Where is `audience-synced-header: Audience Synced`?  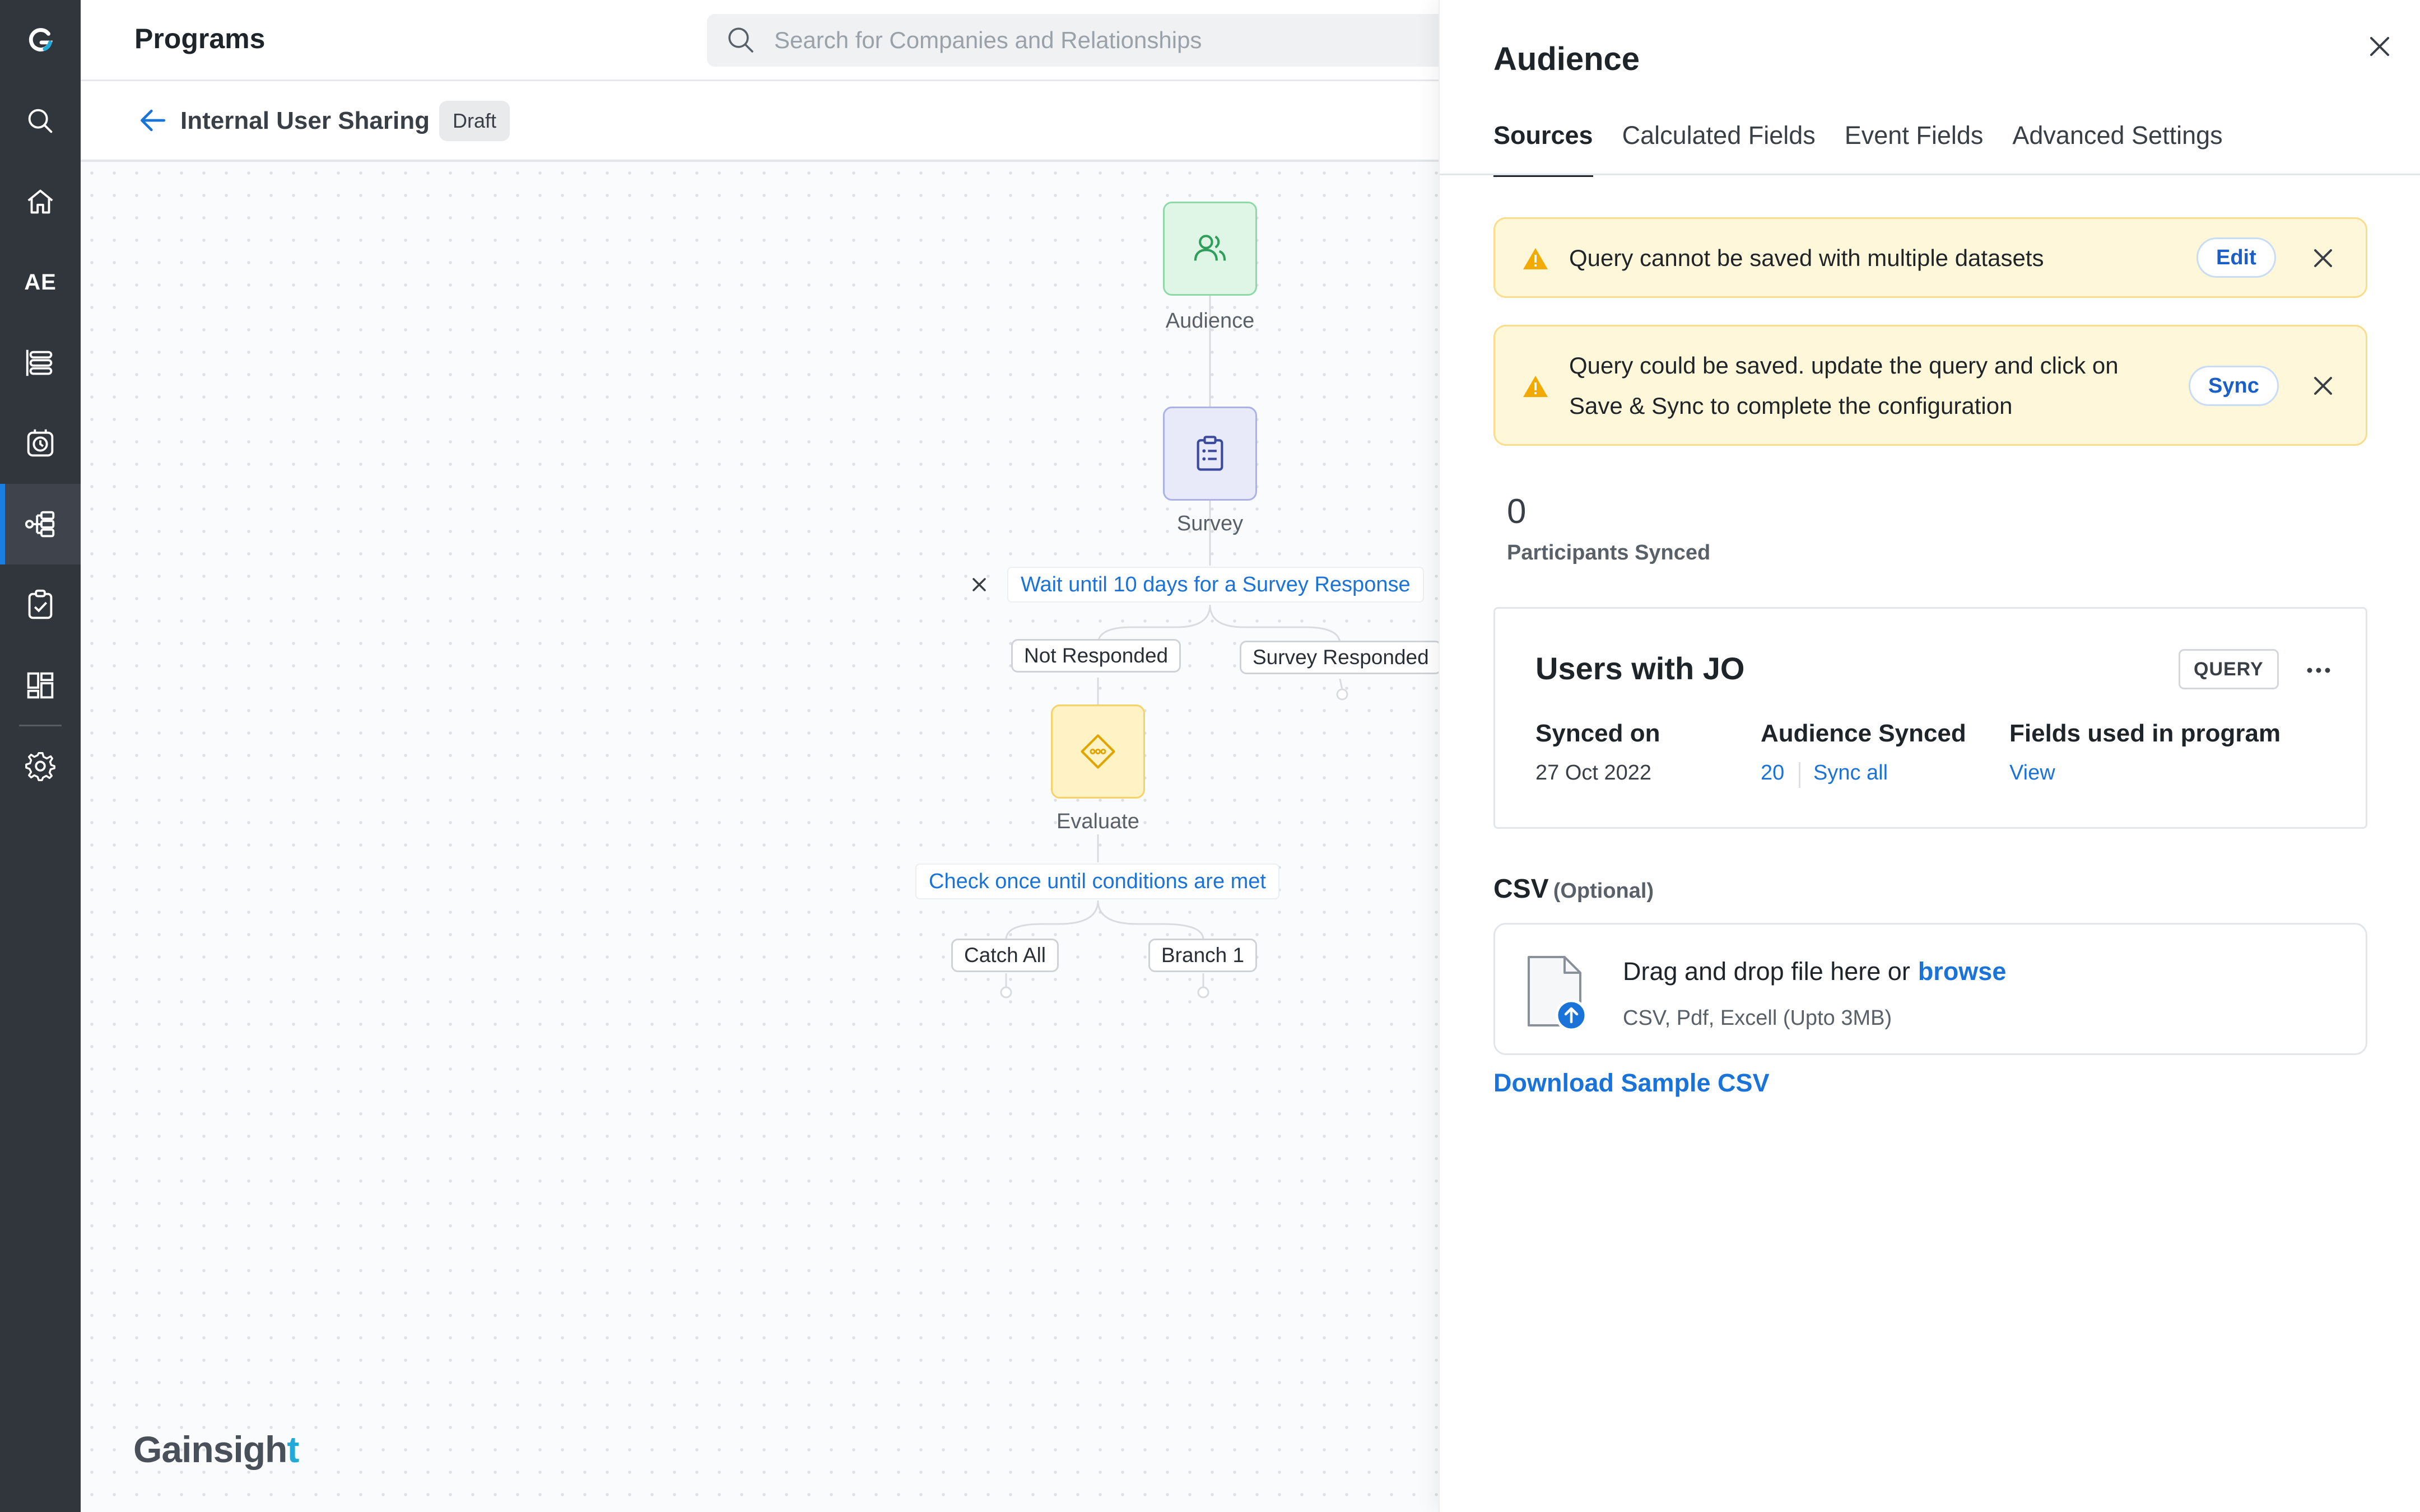 audience-synced-header: Audience Synced is located at coordinates (1864, 734).